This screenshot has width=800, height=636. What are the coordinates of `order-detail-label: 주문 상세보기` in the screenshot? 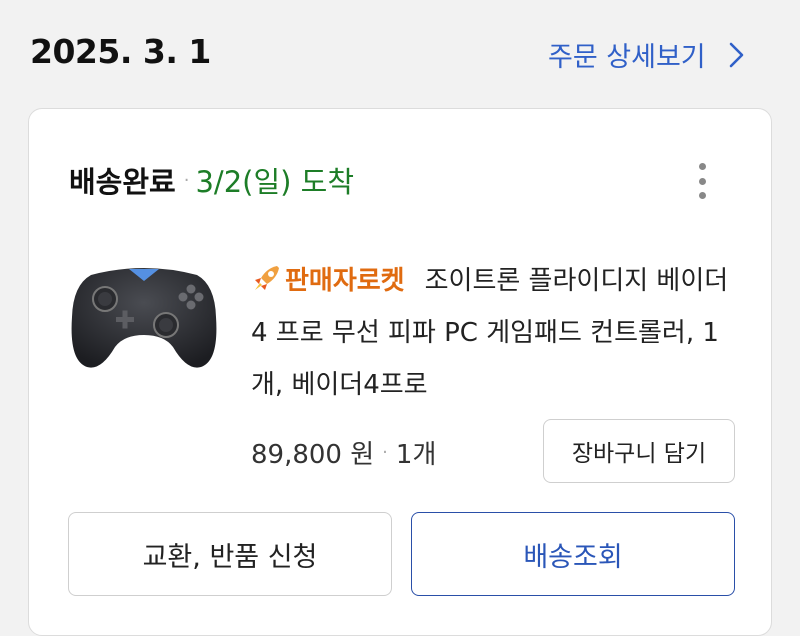 It's located at (627, 57).